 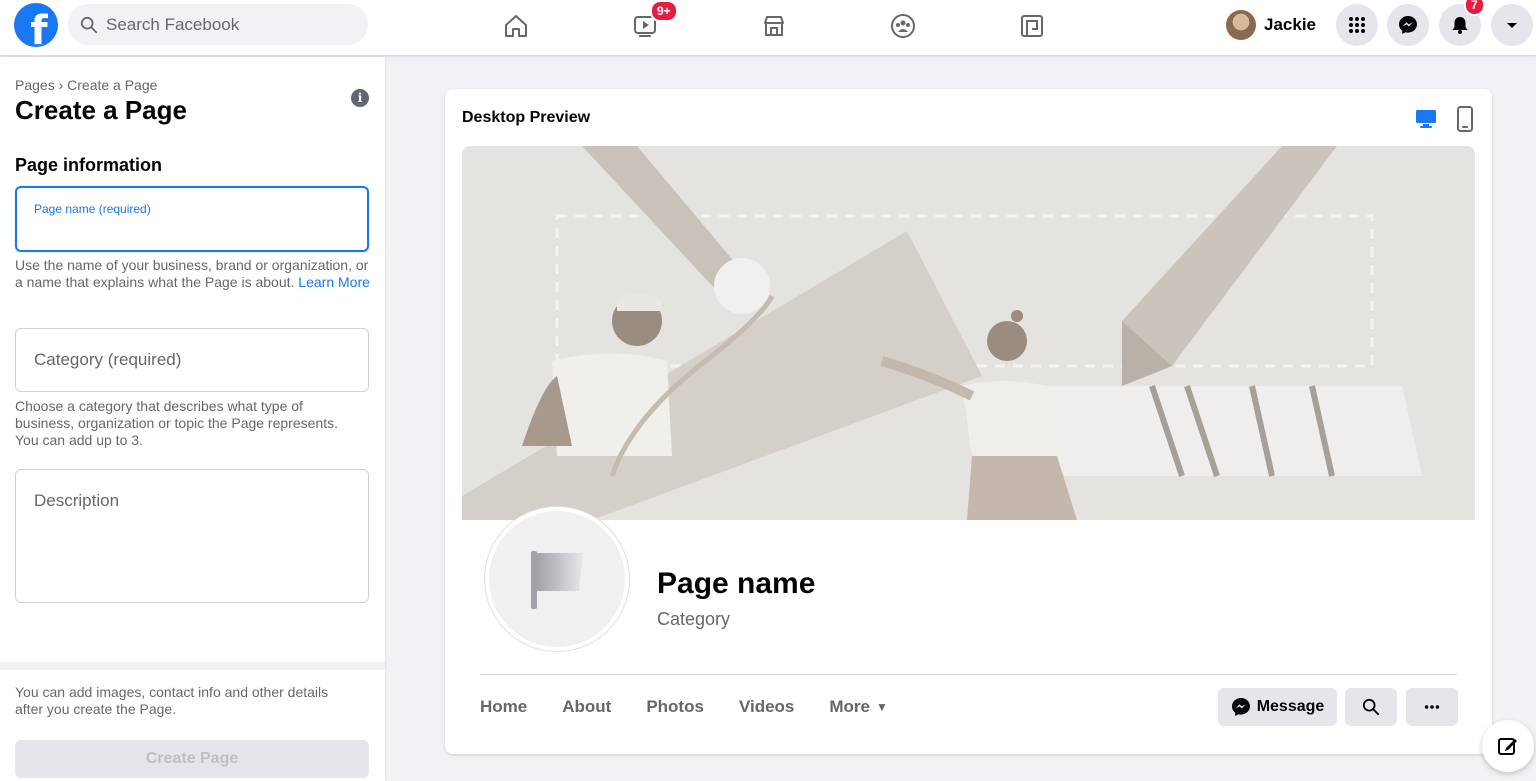 I want to click on profile-name: Jackie, so click(x=1290, y=24).